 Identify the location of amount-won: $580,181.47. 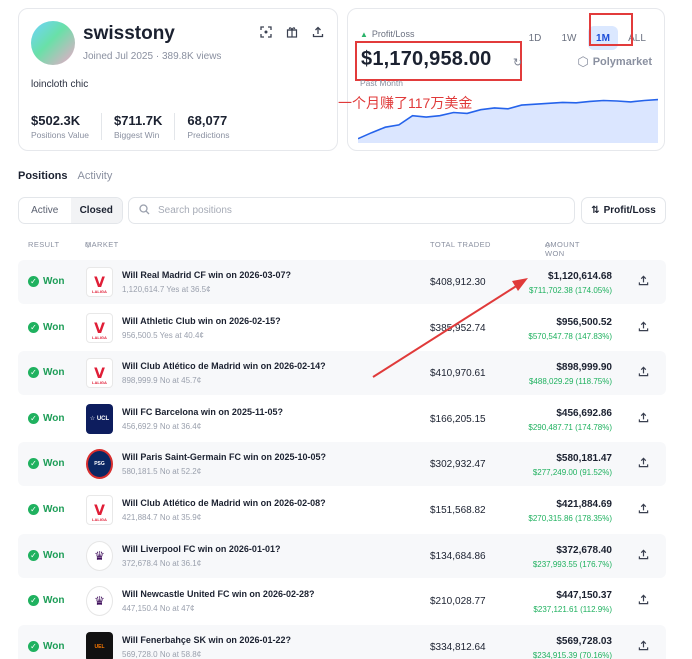
(584, 459).